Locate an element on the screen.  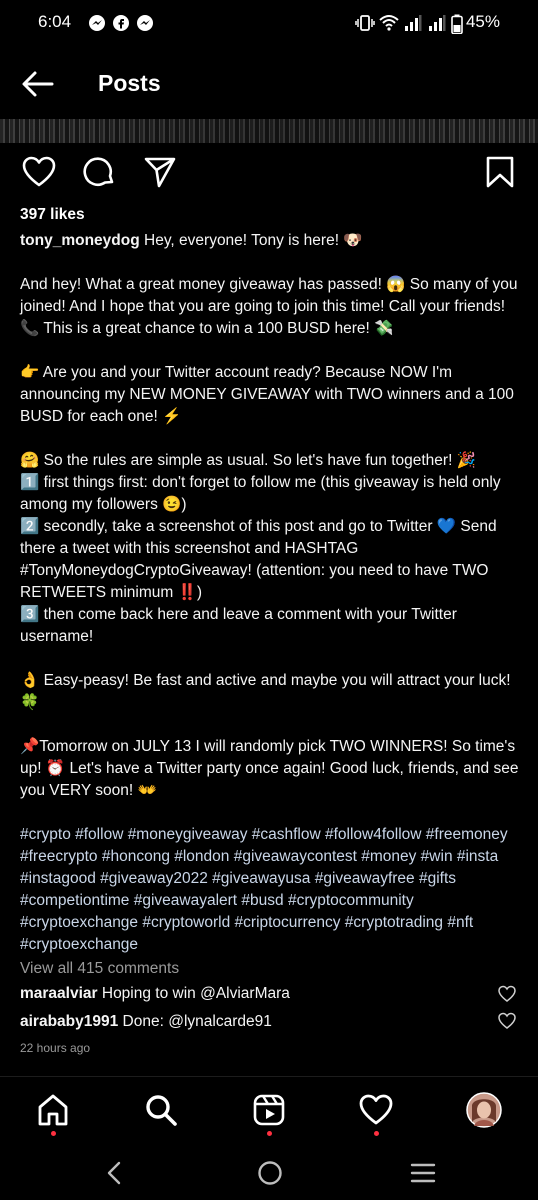
reels-icon is located at coordinates (269, 1110).